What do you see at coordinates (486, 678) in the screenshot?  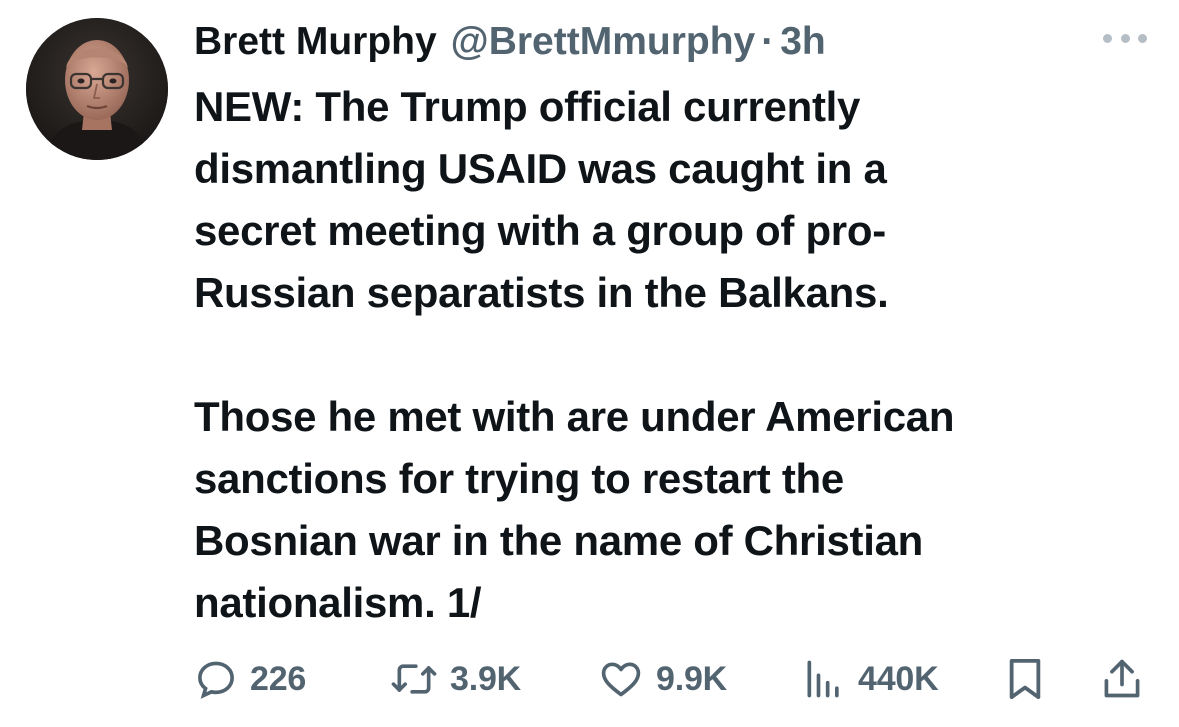 I see `repost-count: 3.9K` at bounding box center [486, 678].